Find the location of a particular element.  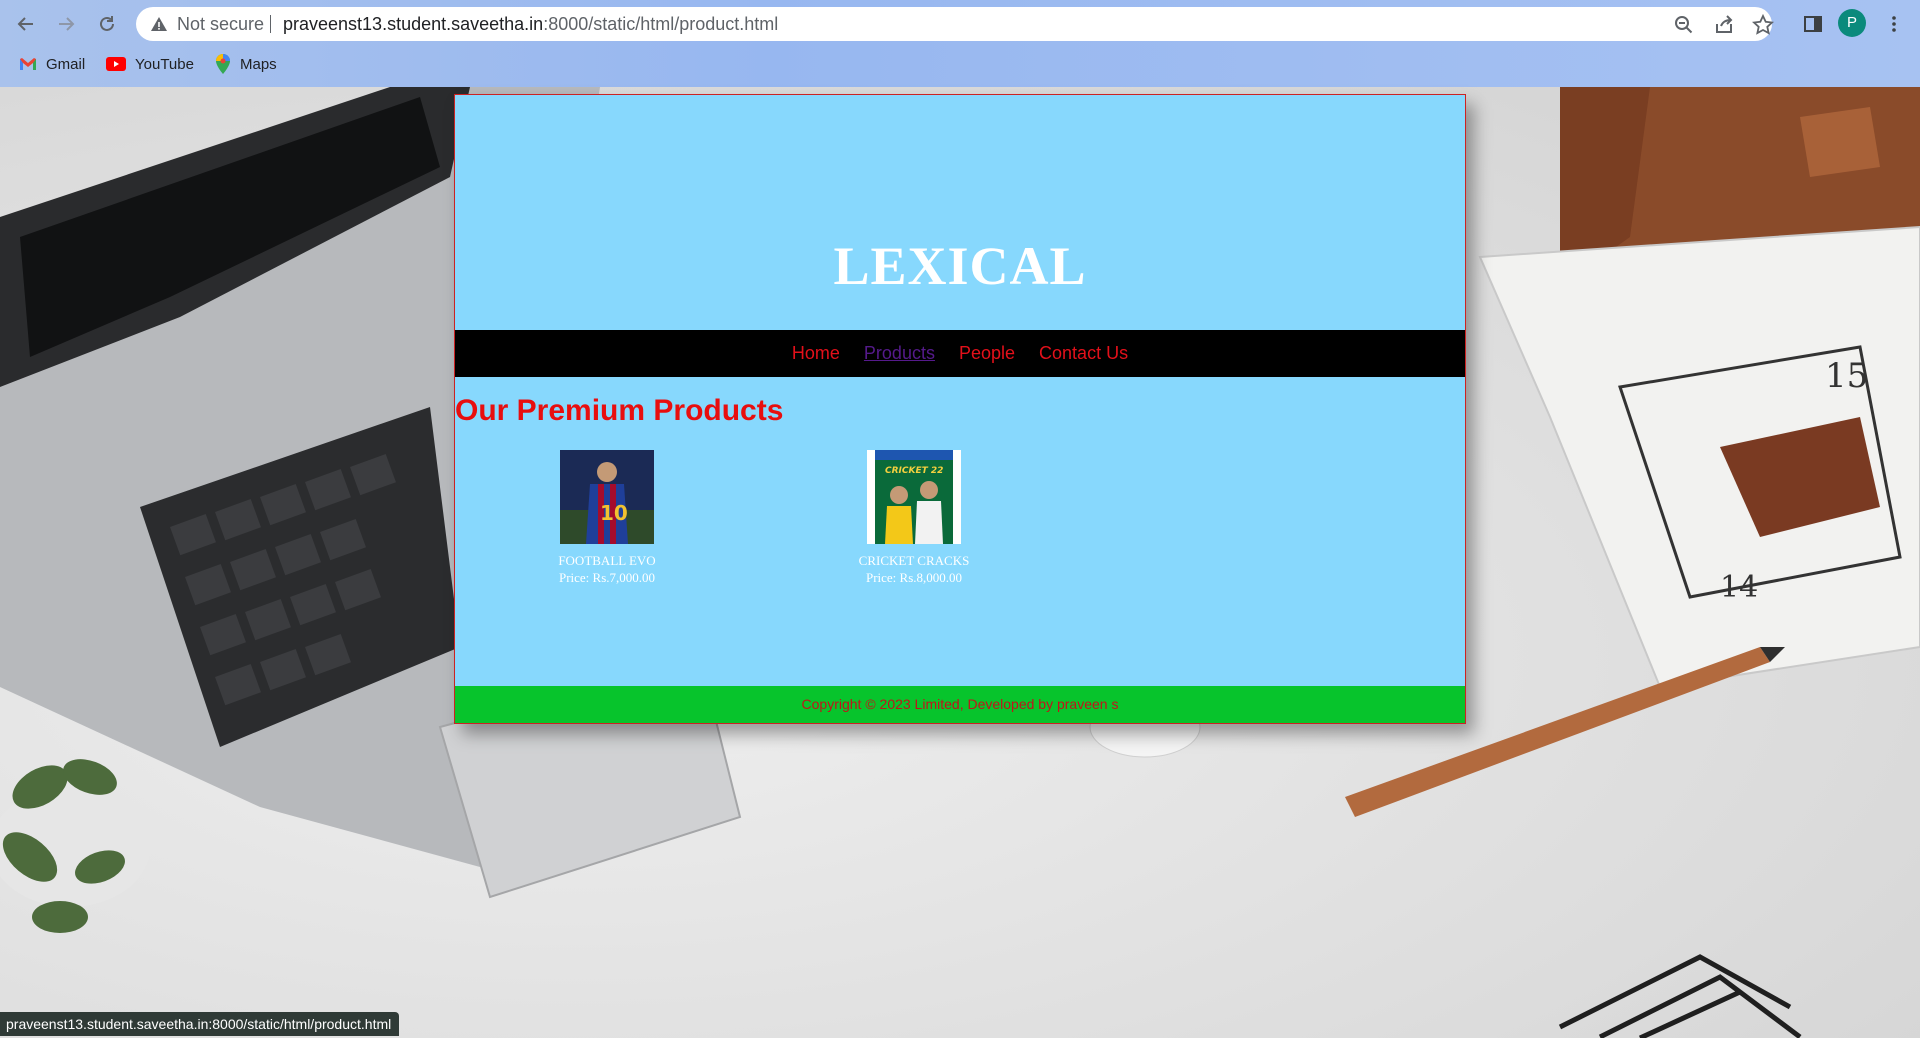

back-button is located at coordinates (26, 24).